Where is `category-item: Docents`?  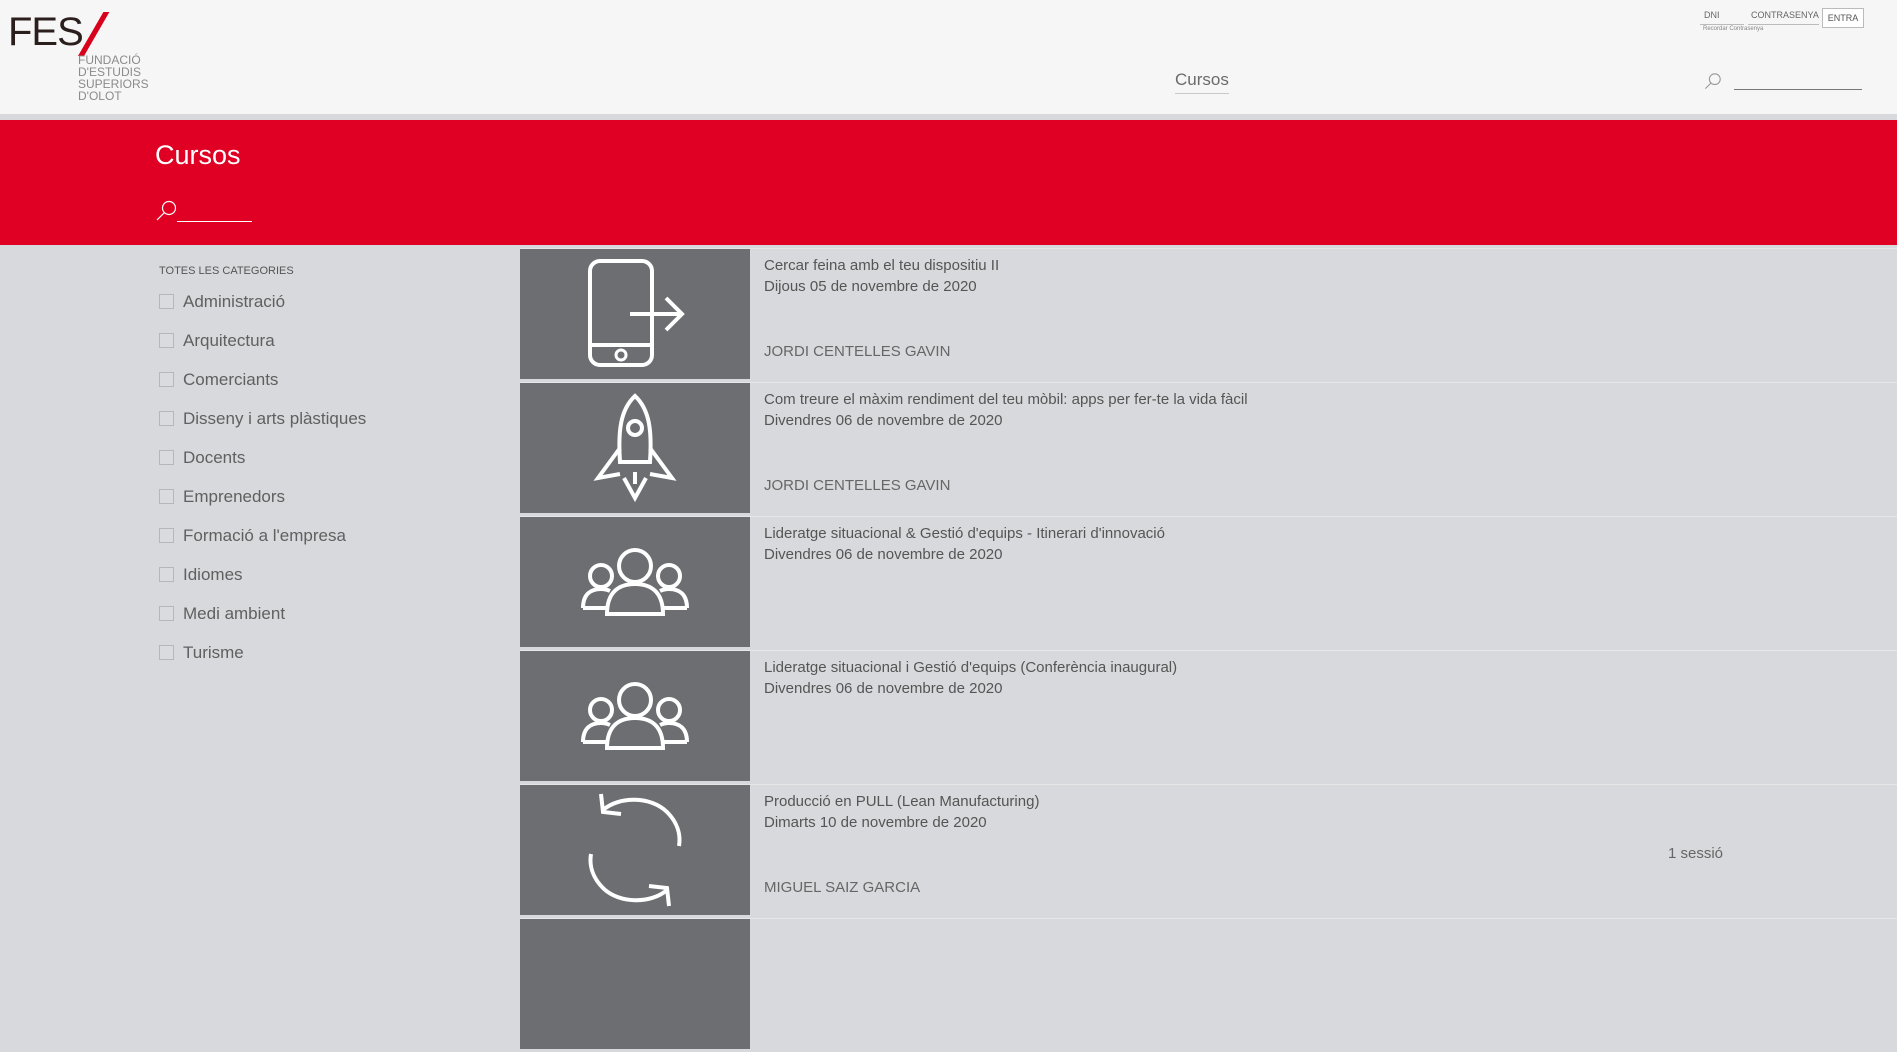
category-item: Docents is located at coordinates (324, 466).